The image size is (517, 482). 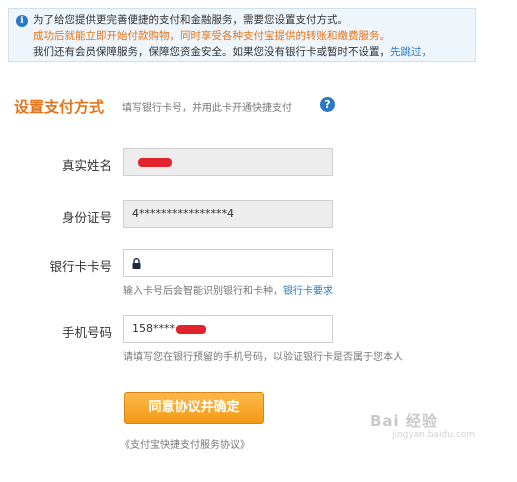 What do you see at coordinates (207, 108) in the screenshot?
I see `section-subtitle: 填写银行卡号，并用此卡开通快捷支付` at bounding box center [207, 108].